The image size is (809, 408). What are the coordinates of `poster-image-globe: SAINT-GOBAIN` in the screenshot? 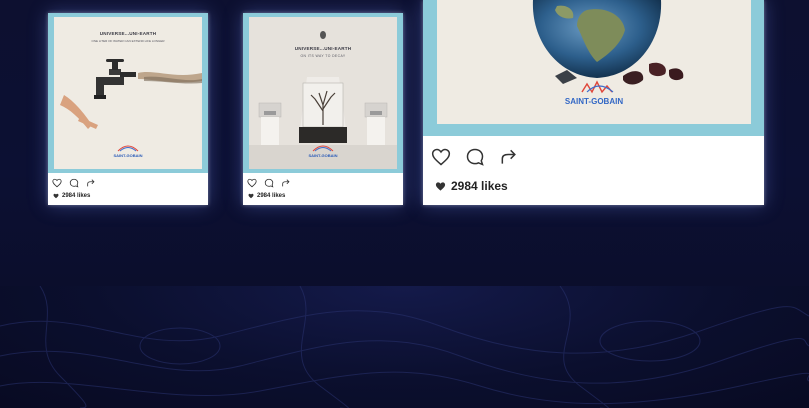 It's located at (594, 62).